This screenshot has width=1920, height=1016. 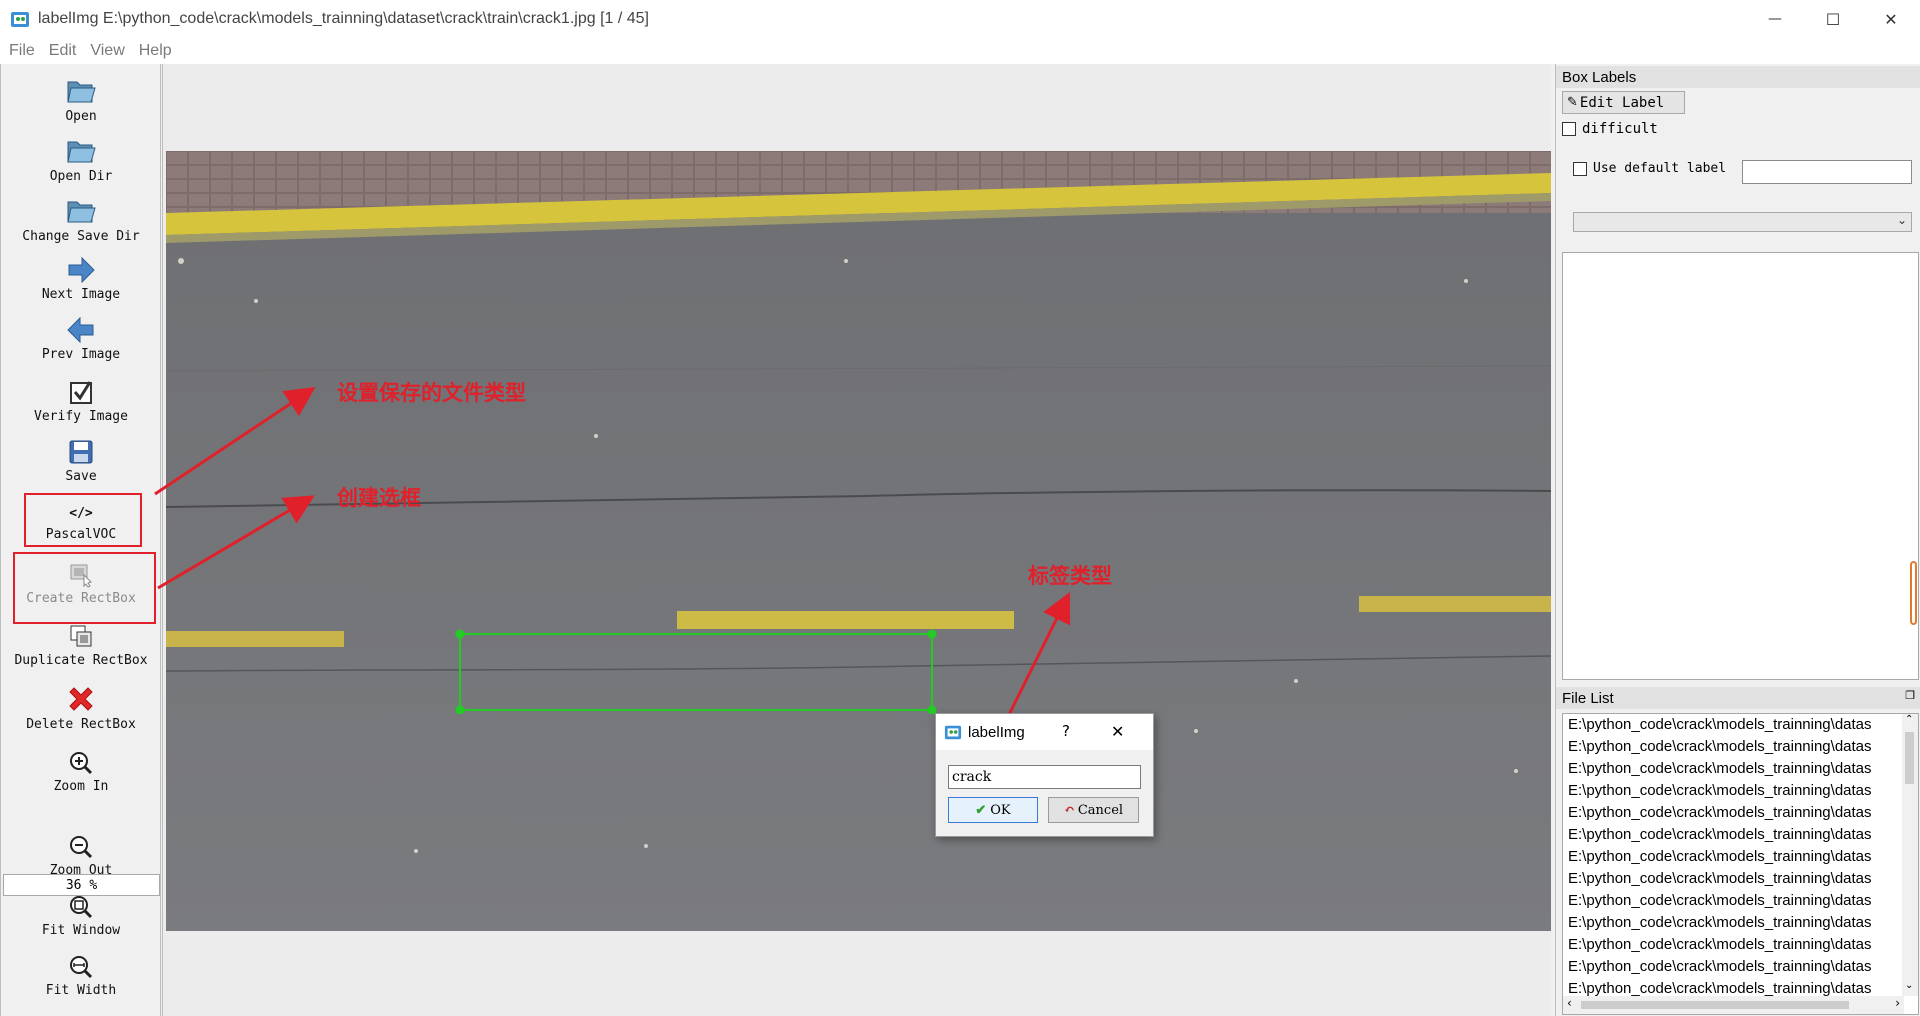 I want to click on open-dir-button: Open Dir, so click(x=81, y=160).